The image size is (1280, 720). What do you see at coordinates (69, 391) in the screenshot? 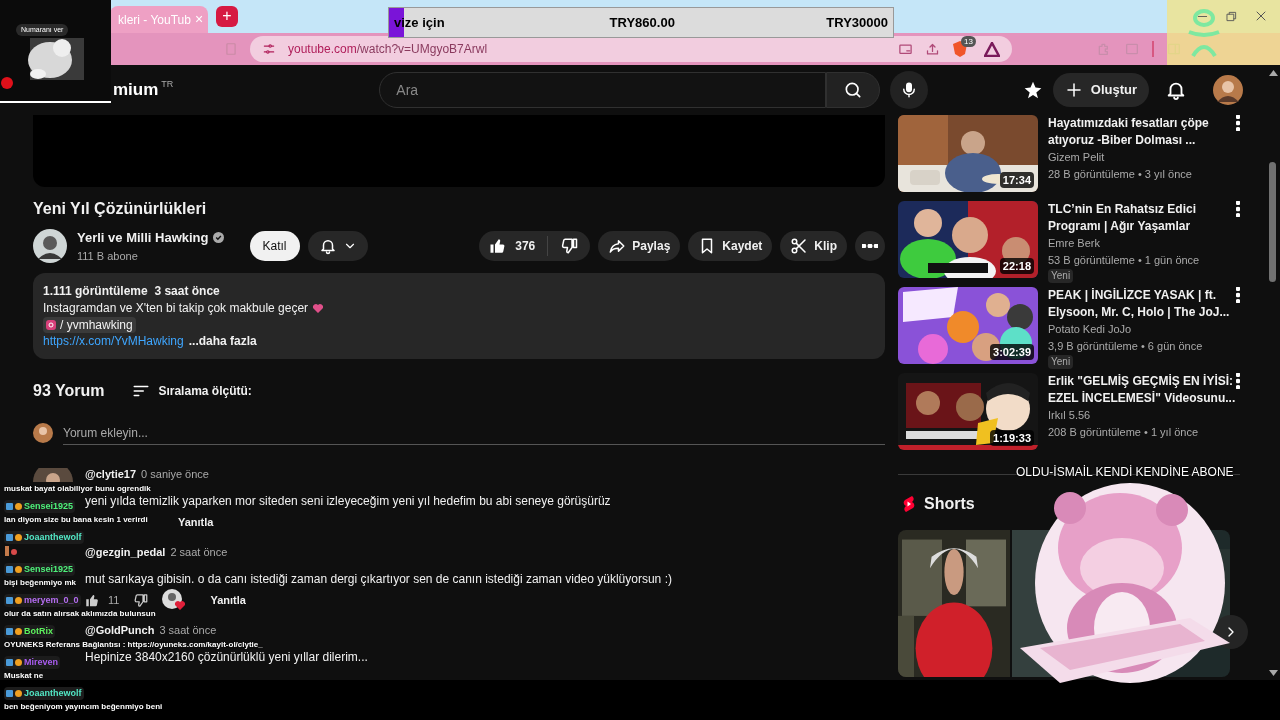
I see `comment-count: 93 Yorum` at bounding box center [69, 391].